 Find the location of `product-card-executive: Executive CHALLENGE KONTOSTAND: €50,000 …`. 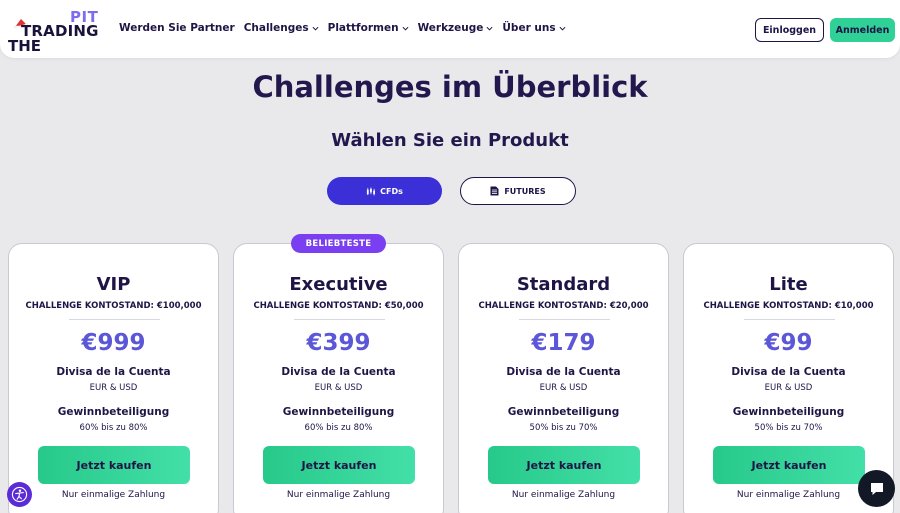

product-card-executive: Executive CHALLENGE KONTOSTAND: €50,000 … is located at coordinates (338, 378).